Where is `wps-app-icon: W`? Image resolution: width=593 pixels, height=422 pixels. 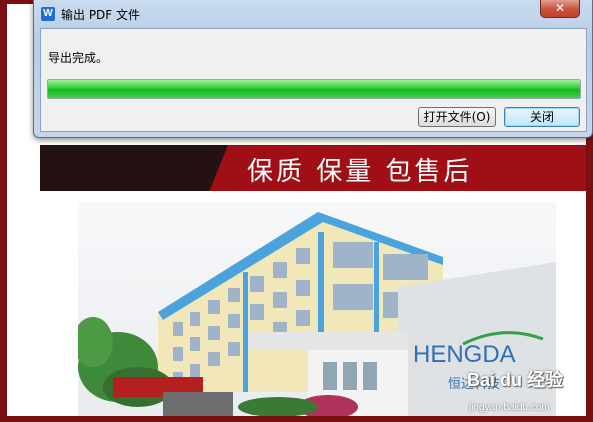
wps-app-icon: W is located at coordinates (48, 14).